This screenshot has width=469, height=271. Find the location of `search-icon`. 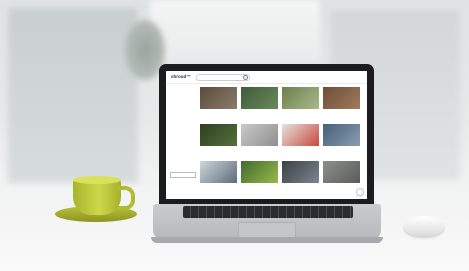

search-icon is located at coordinates (245, 77).